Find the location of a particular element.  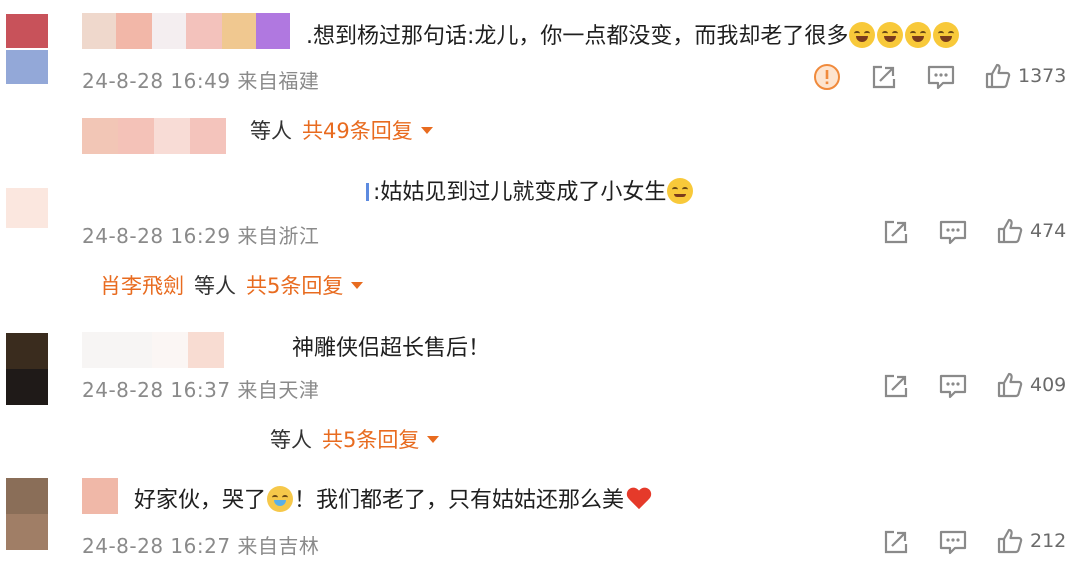

like-count: 1373 is located at coordinates (1042, 76).